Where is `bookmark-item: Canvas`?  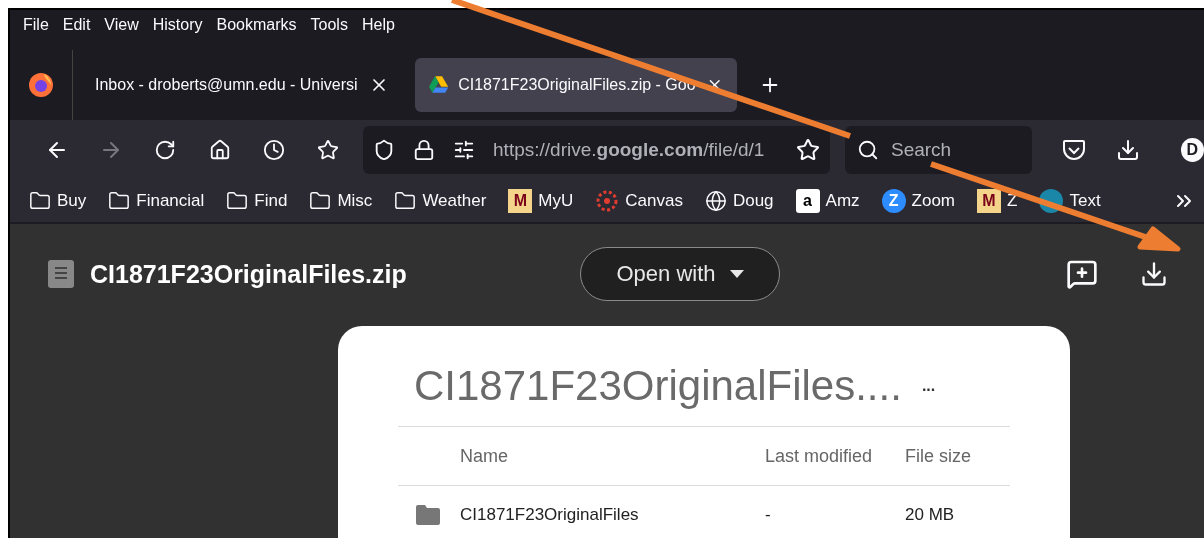 bookmark-item: Canvas is located at coordinates (639, 201).